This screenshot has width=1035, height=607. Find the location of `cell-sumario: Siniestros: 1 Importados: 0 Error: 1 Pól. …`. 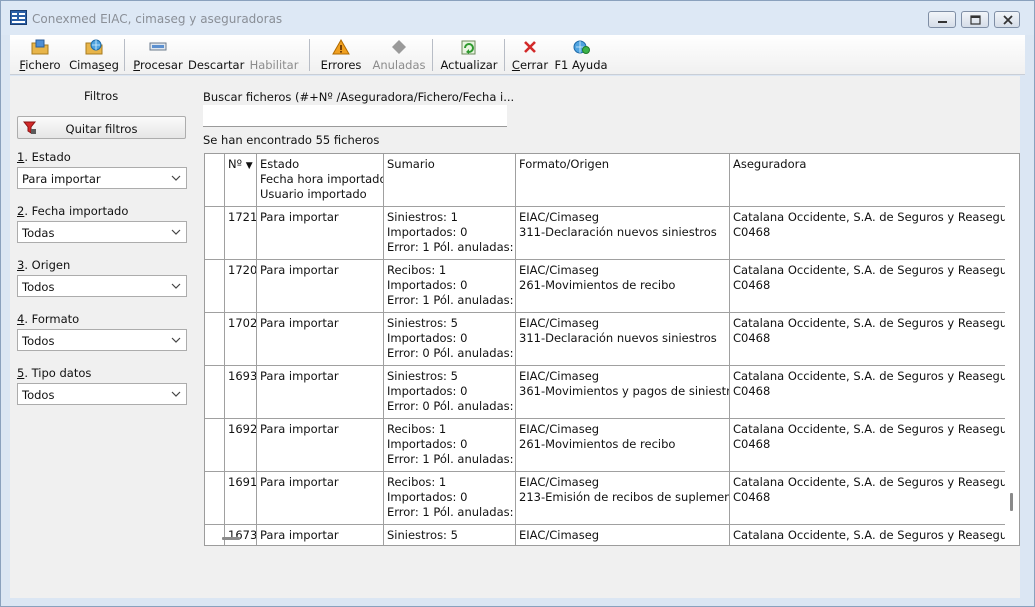

cell-sumario: Siniestros: 1 Importados: 0 Error: 1 Pól. … is located at coordinates (450, 233).